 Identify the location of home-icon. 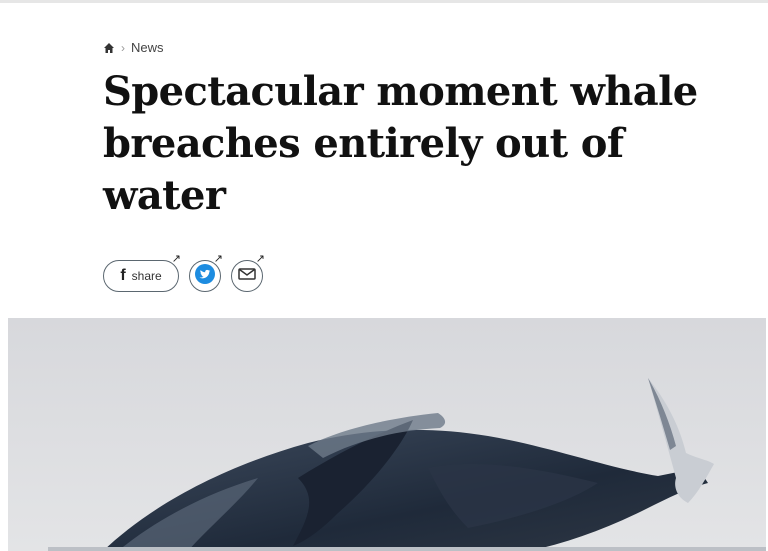
(109, 48).